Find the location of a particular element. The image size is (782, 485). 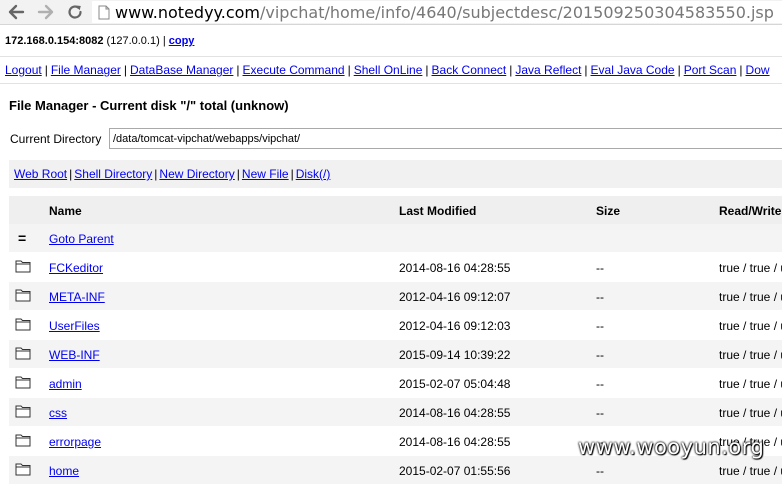

arrow-right-icon is located at coordinates (45, 12).